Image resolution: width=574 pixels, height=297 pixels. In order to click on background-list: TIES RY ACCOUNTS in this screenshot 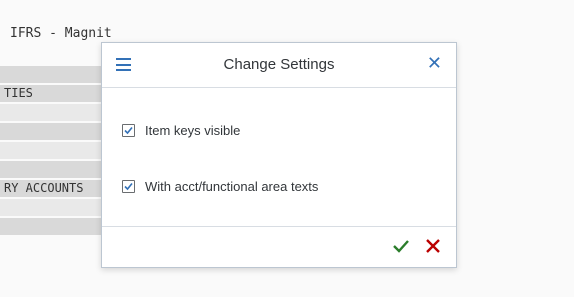, I will do `click(56, 151)`.